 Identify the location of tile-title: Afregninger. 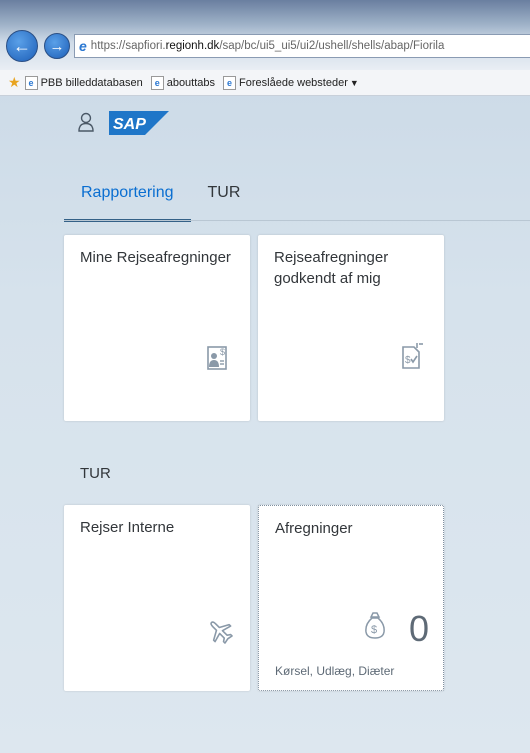
(314, 528).